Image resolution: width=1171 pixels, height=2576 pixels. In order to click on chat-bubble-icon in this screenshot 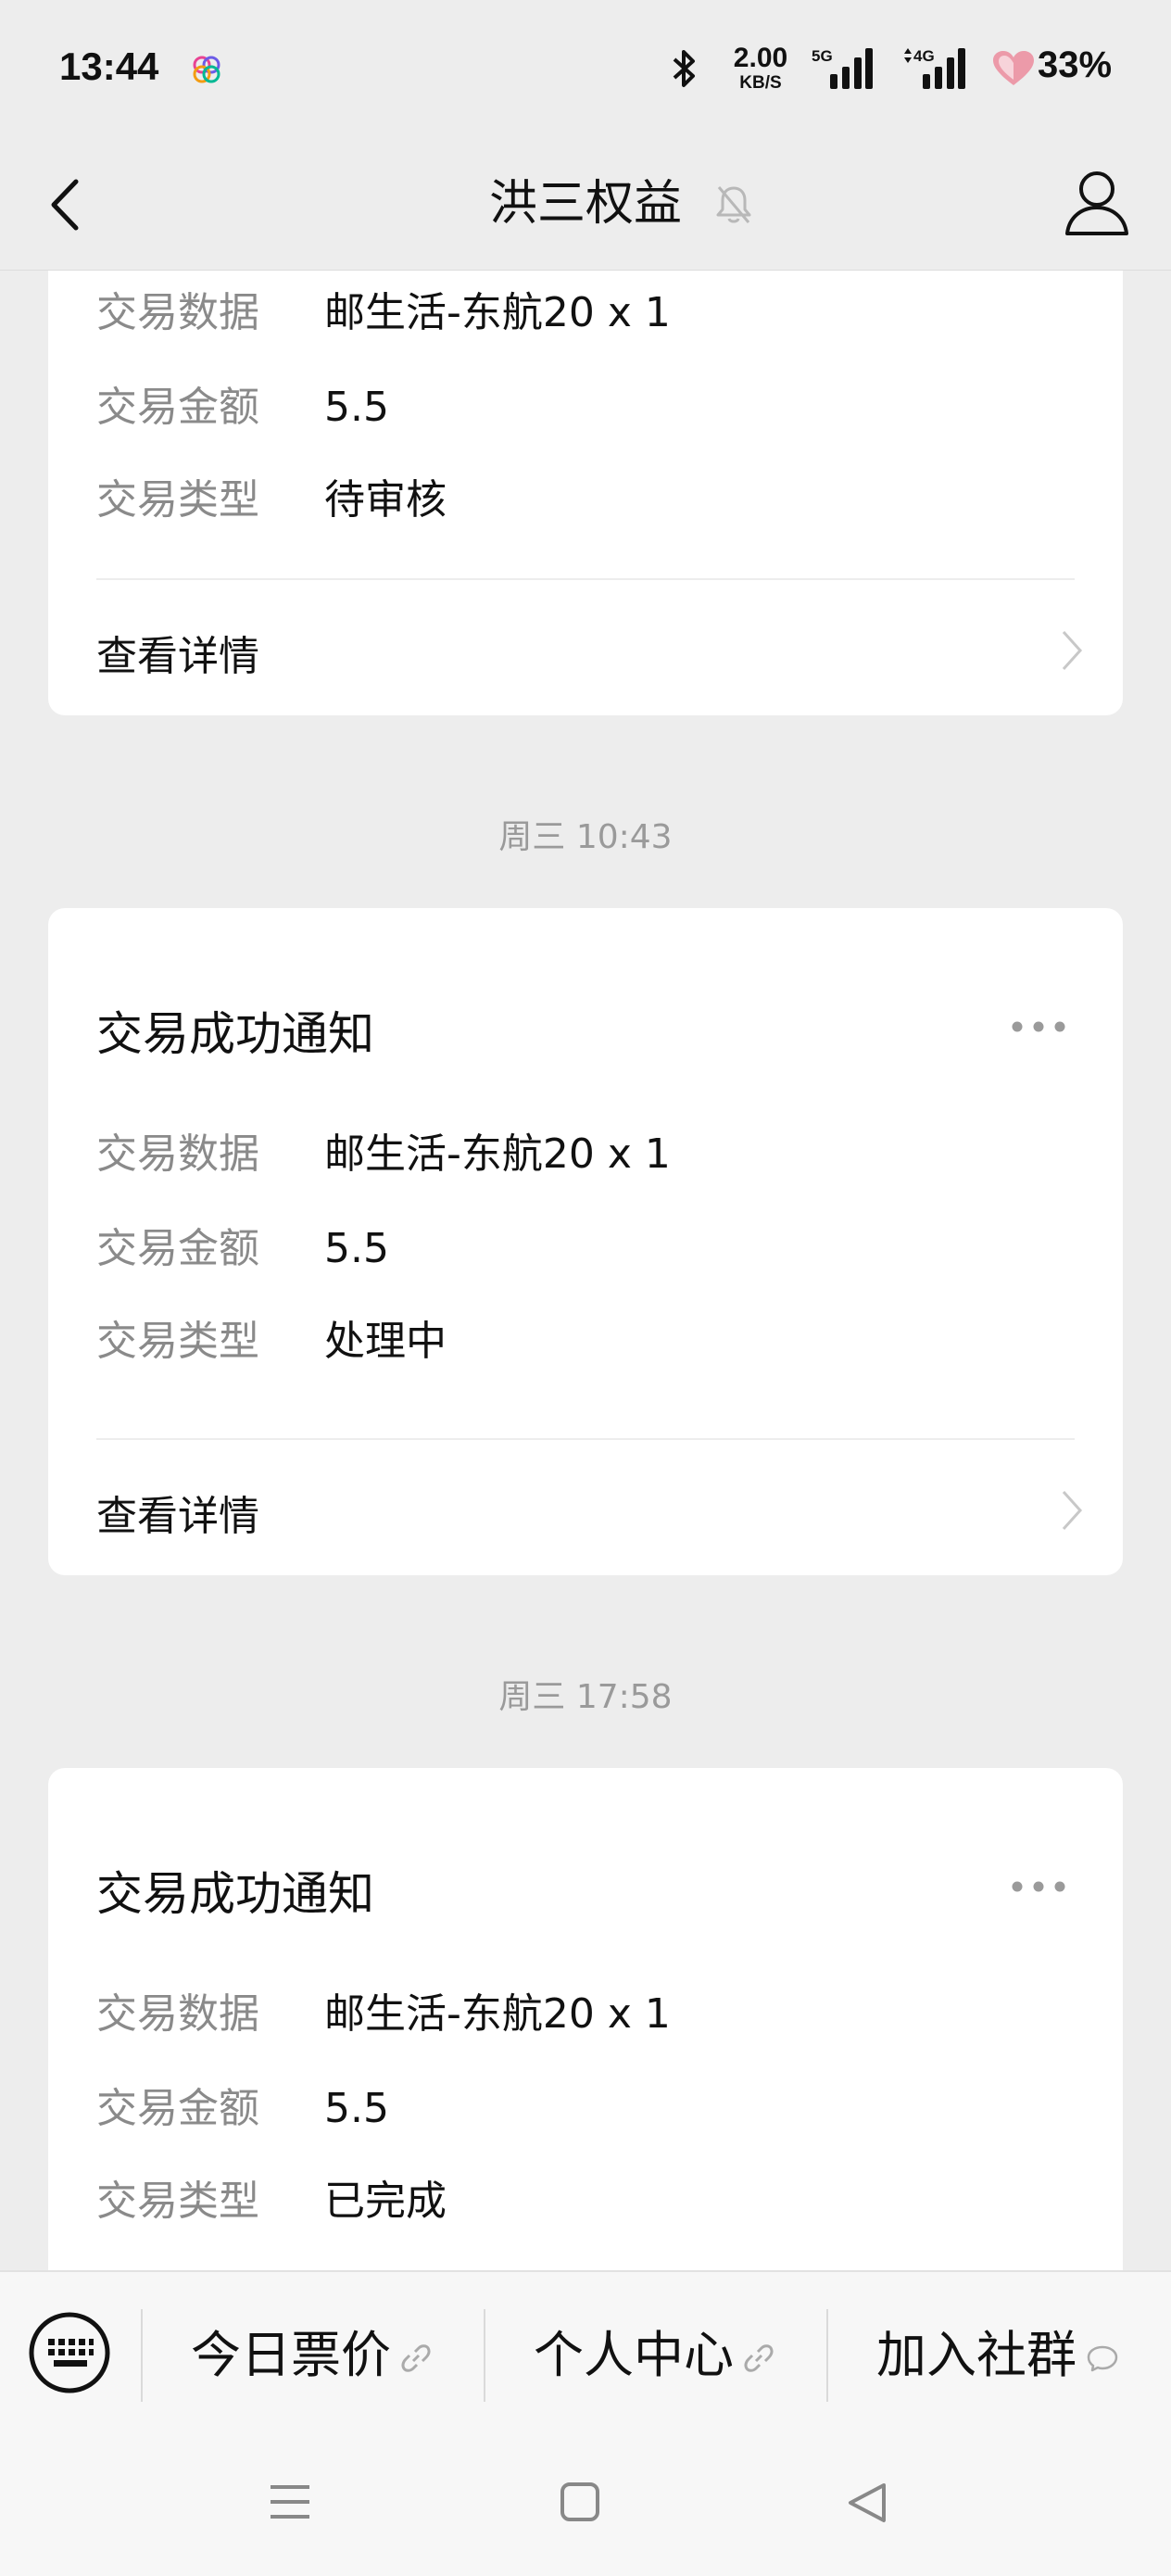, I will do `click(1103, 2359)`.